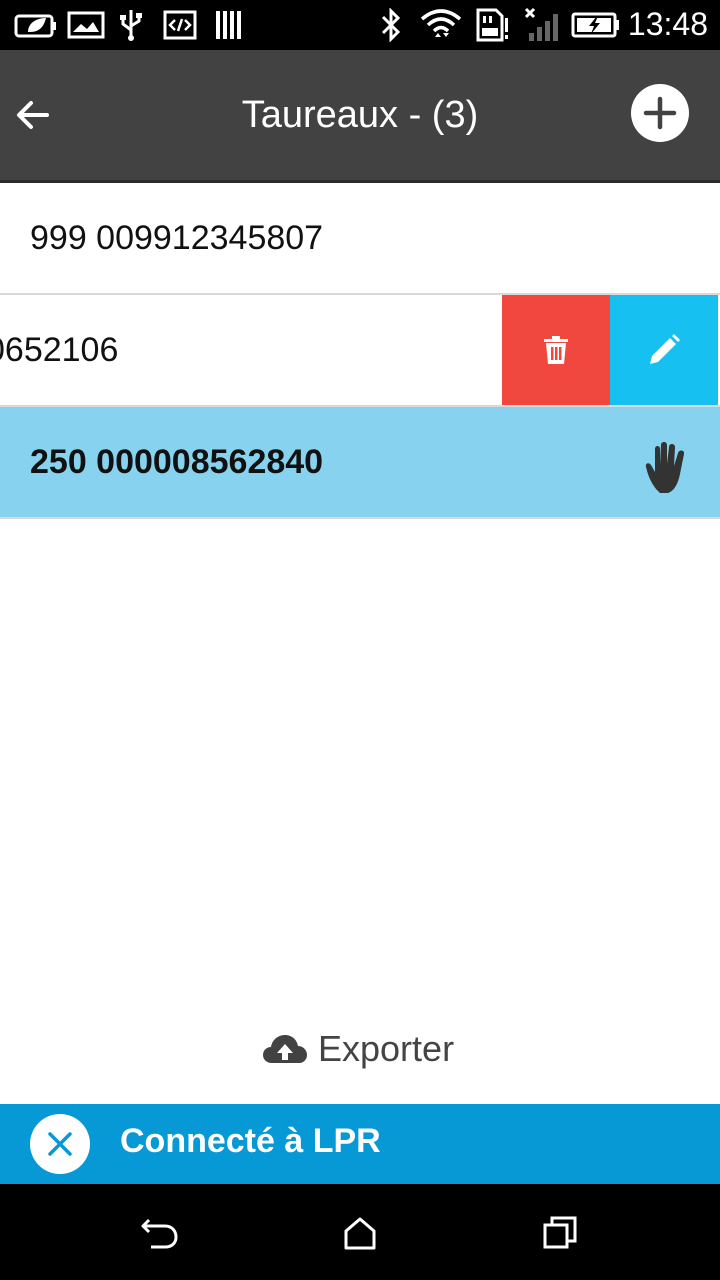 Image resolution: width=720 pixels, height=1280 pixels. I want to click on connection-banner: Connecté à LPR, so click(360, 1144).